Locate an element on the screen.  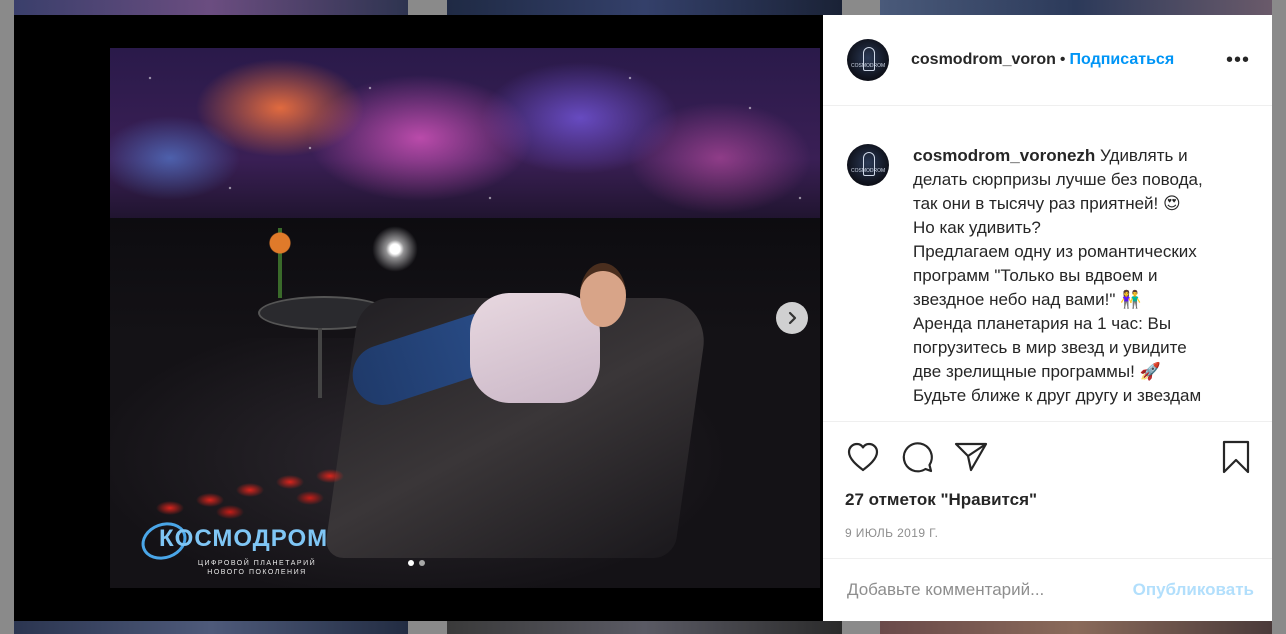
header-username-link: cosmodrom_voron is located at coordinates (983, 60).